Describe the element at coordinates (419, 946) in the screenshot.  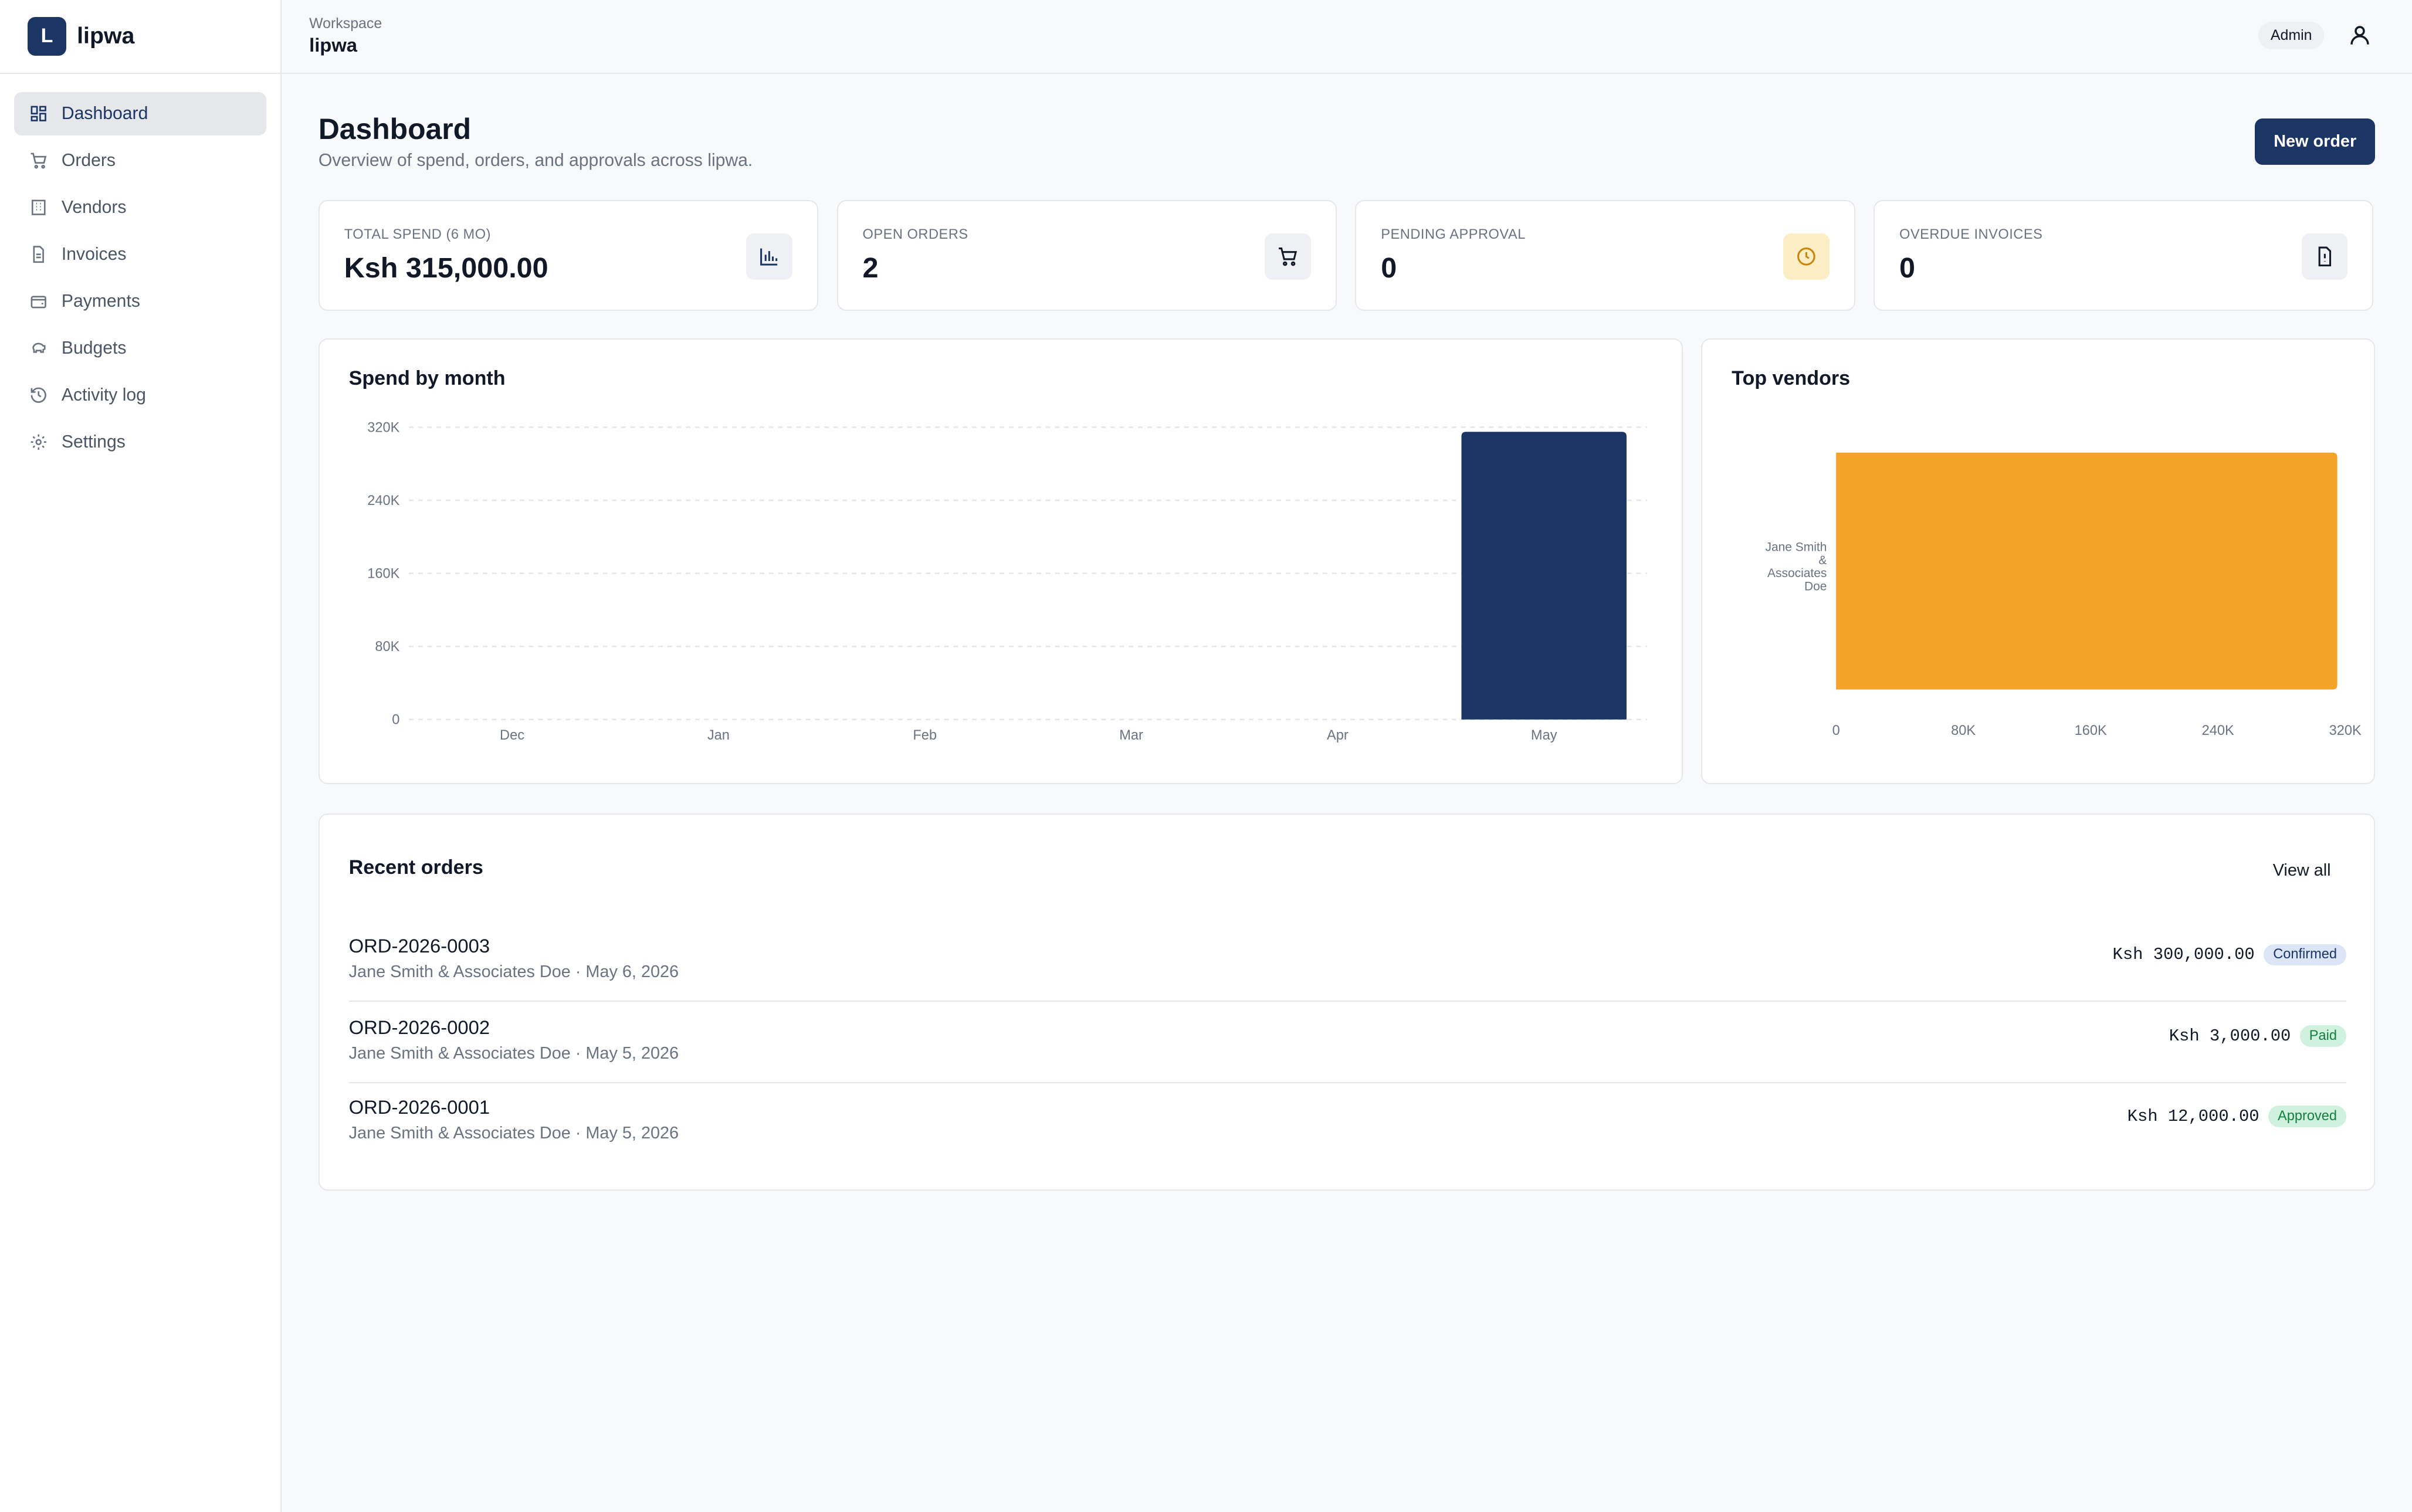
I see `order-id: ORD-2026-0003` at that location.